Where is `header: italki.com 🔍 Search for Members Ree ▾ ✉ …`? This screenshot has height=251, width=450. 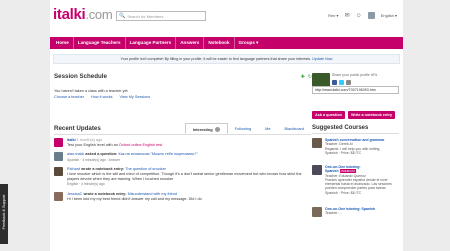
header: italki.com 🔍 Search for Members Ree ▾ ✉ … is located at coordinates (226, 18).